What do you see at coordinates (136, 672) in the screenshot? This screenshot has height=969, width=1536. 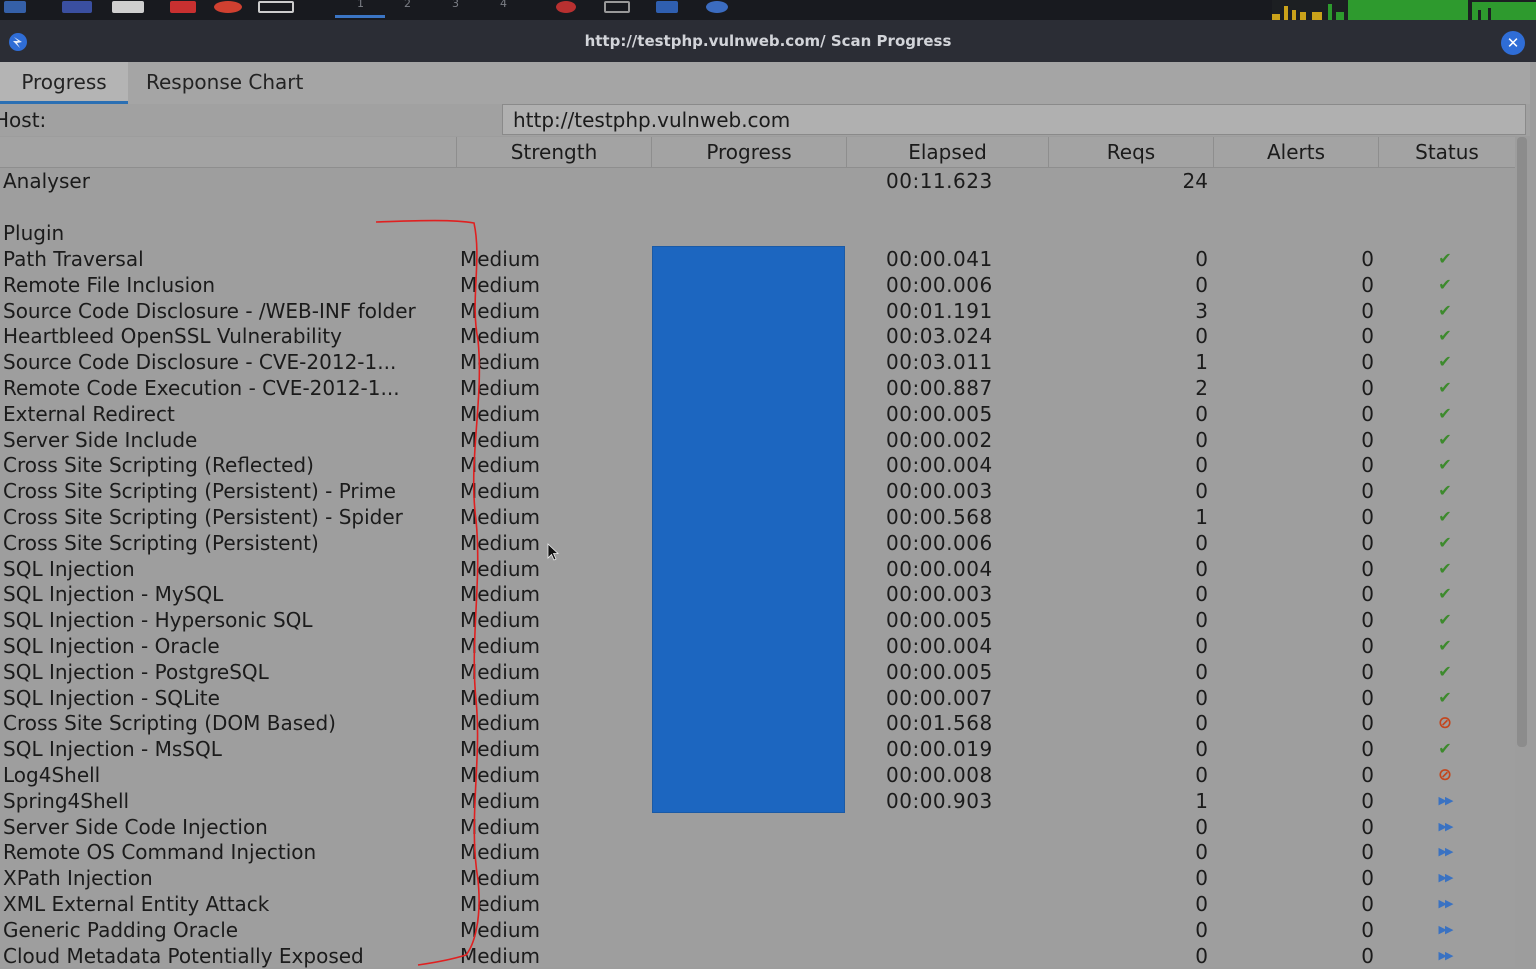 I see `plugin-name: SQL Injection - PostgreSQL` at bounding box center [136, 672].